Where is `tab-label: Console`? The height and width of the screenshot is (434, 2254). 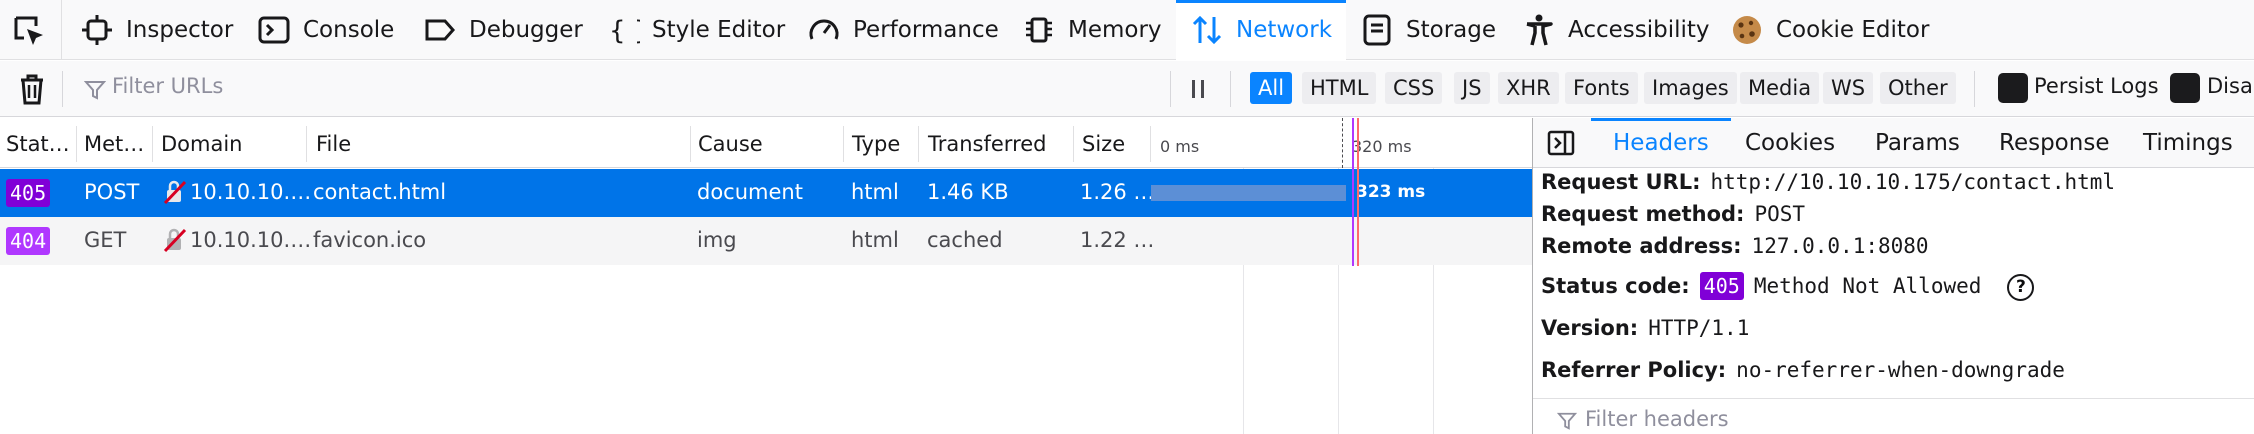
tab-label: Console is located at coordinates (349, 30).